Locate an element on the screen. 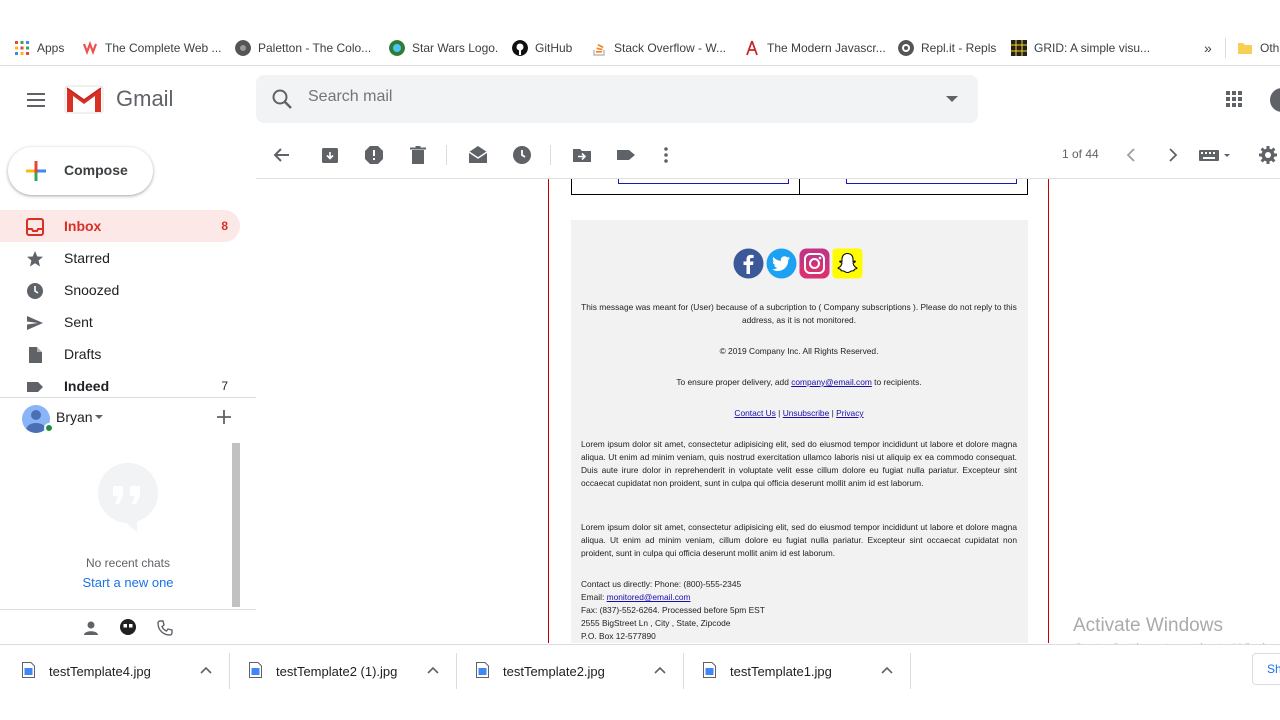 Image resolution: width=1280 pixels, height=720 pixels. sidebar-item-inbox: Inbox 8 is located at coordinates (120, 226).